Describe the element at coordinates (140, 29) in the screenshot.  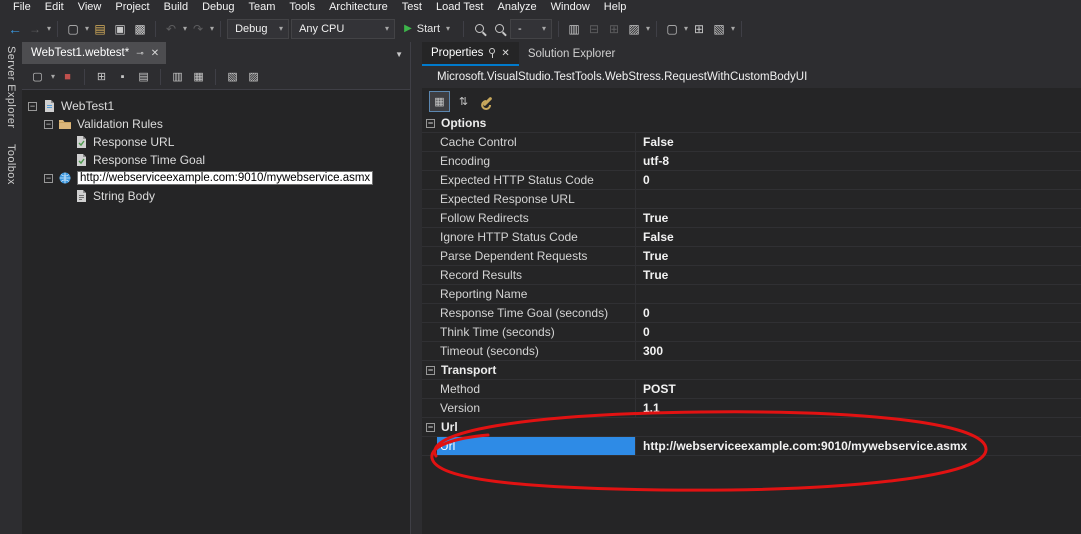
I see `save-all-icon: ▩` at that location.